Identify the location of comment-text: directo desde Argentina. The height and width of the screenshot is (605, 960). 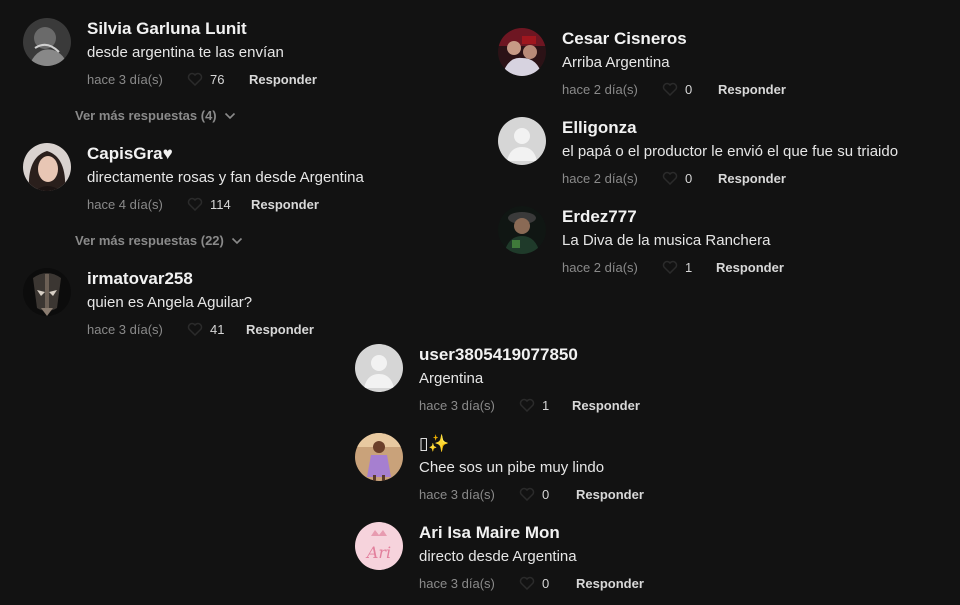
(498, 556).